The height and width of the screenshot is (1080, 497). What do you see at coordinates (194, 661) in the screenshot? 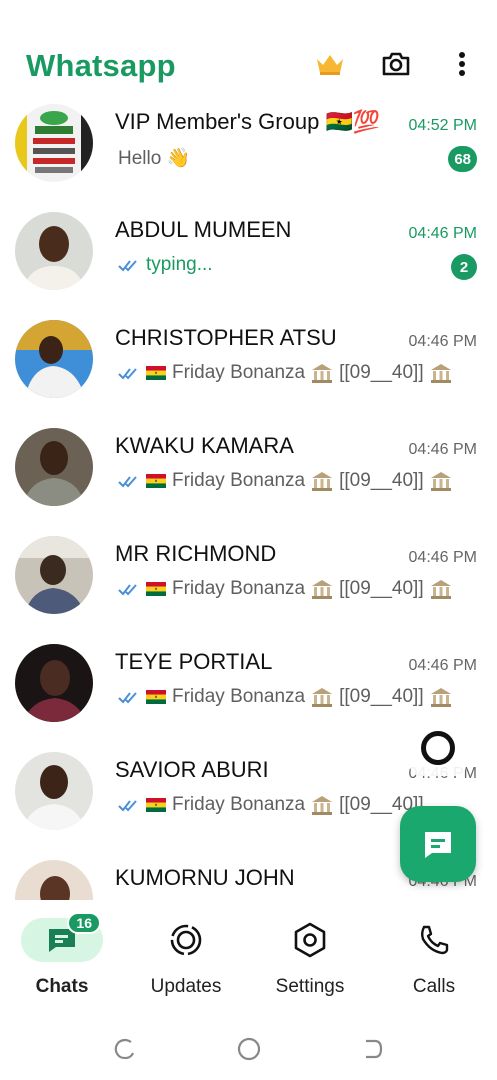
I see `chat-name: TEYE PORTIAL` at bounding box center [194, 661].